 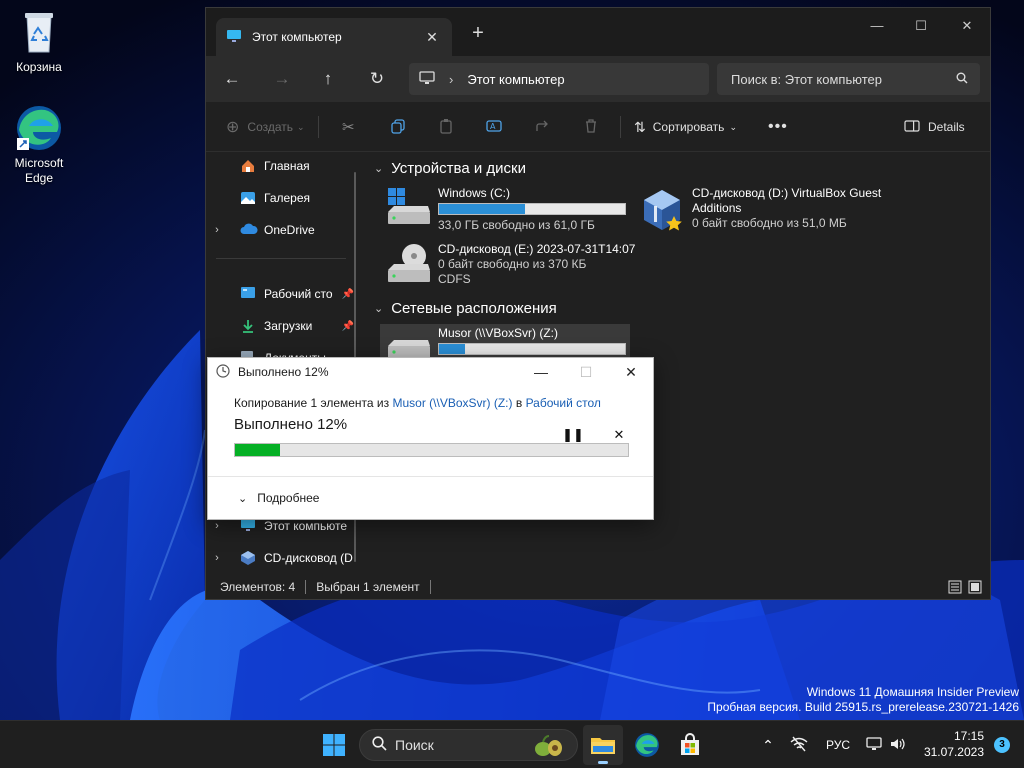 I want to click on details-view-button, so click(x=955, y=588).